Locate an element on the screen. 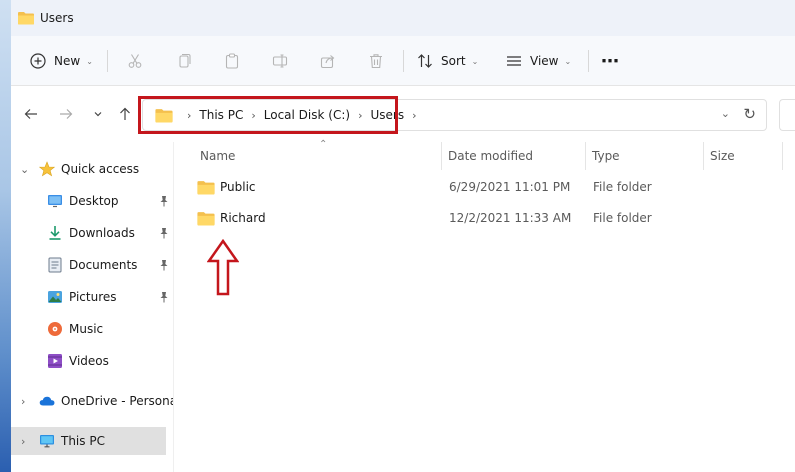 This screenshot has width=795, height=472. sidebar-item-documents: Documents is located at coordinates (92, 265).